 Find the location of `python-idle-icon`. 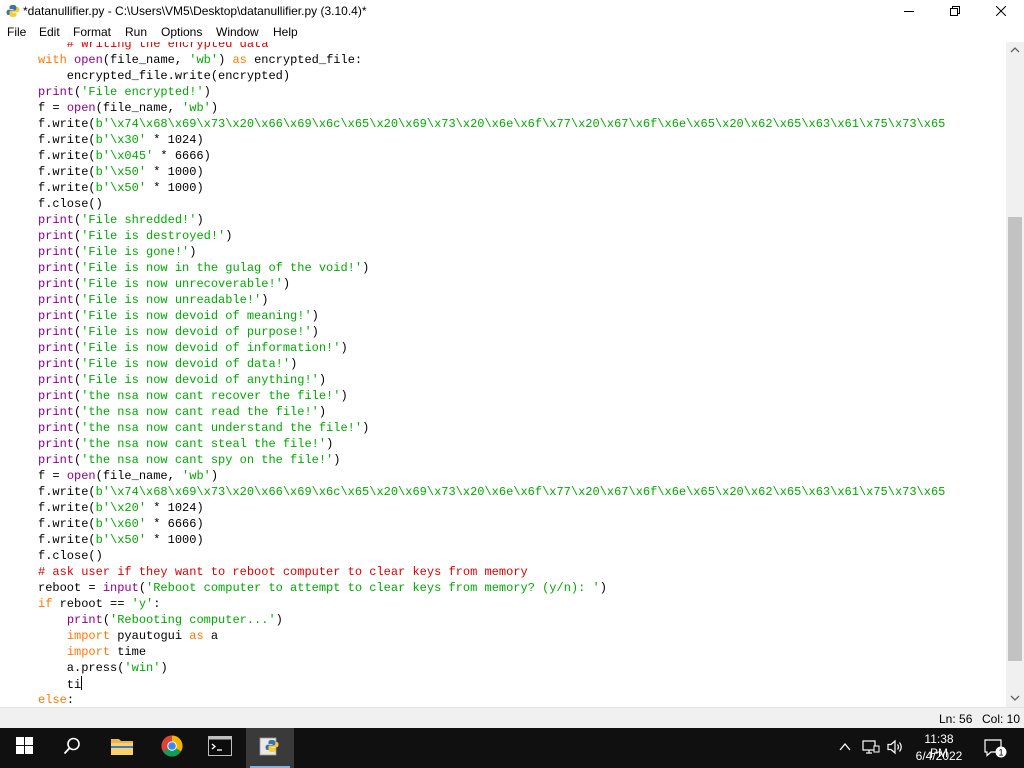

python-idle-icon is located at coordinates (13, 11).